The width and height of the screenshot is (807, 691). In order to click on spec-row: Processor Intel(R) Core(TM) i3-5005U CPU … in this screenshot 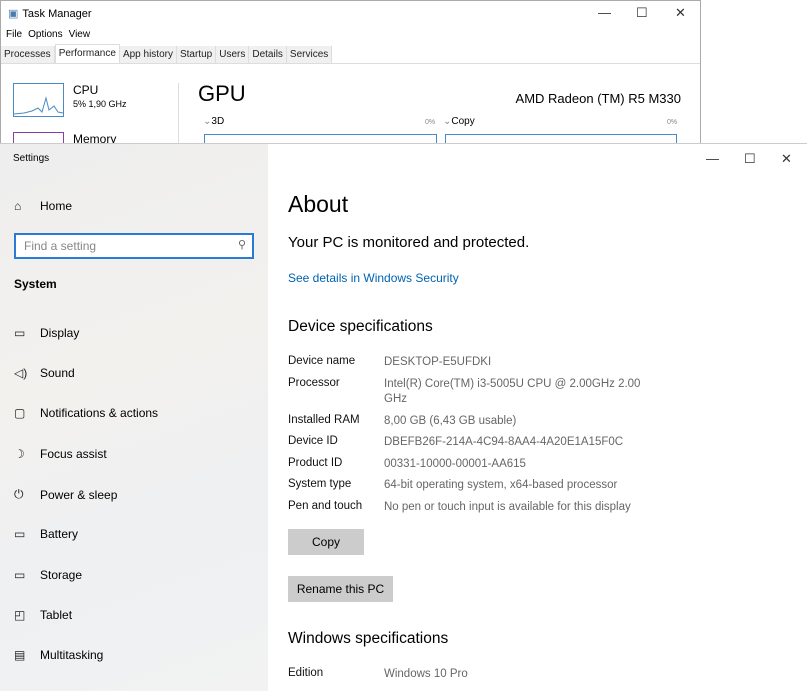, I will do `click(467, 392)`.